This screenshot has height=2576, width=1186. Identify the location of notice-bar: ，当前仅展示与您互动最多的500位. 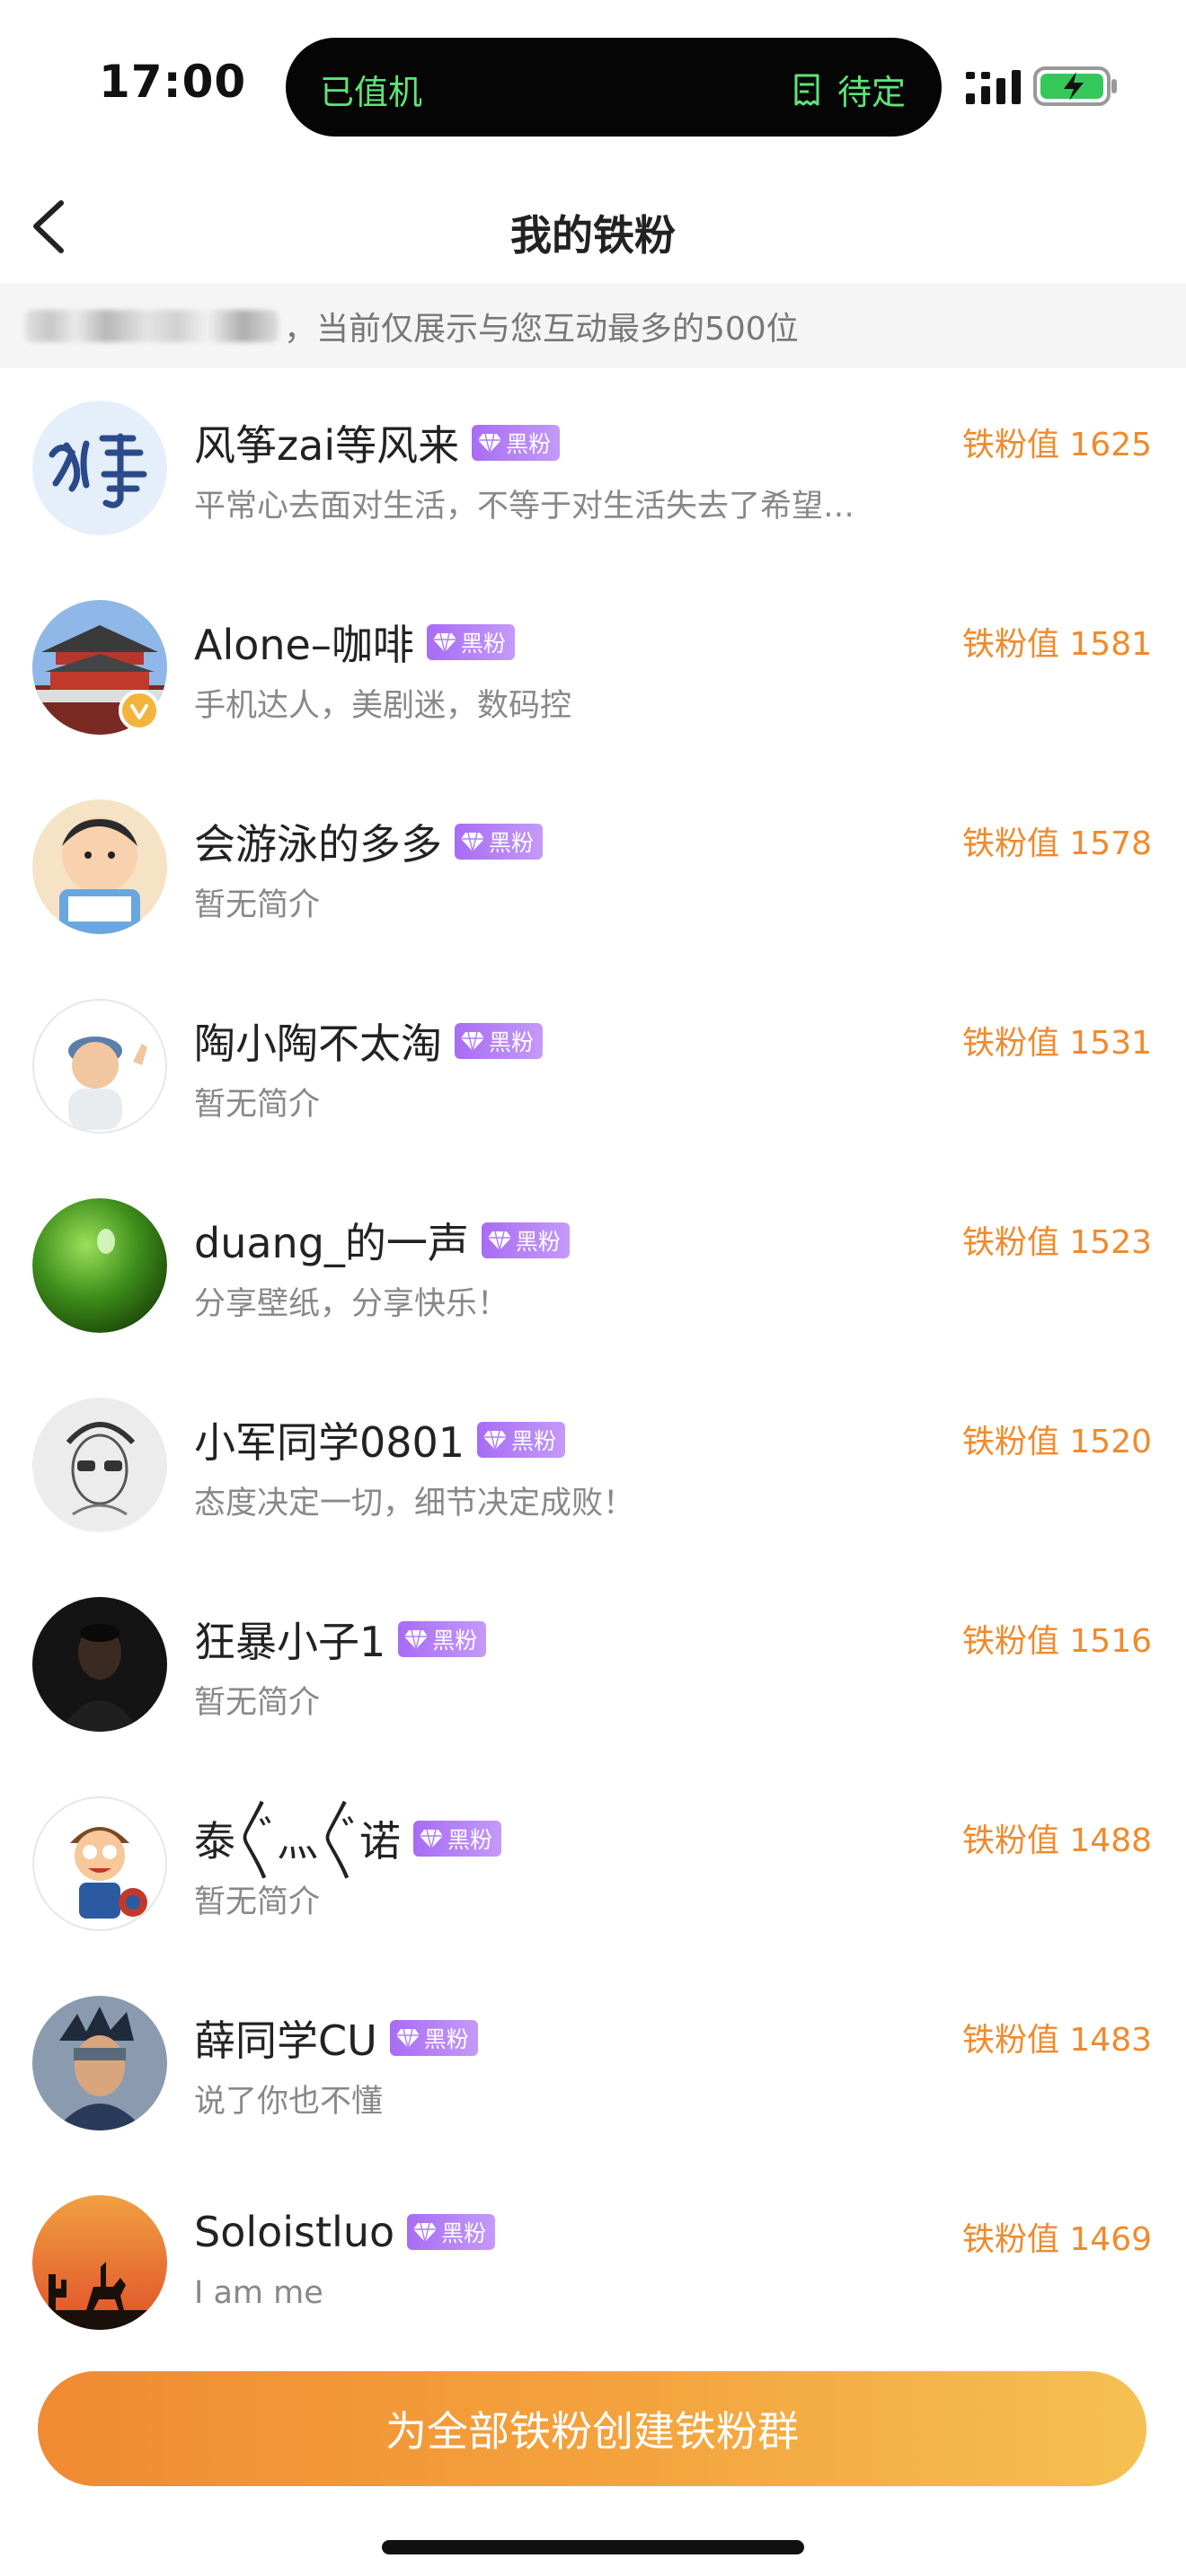
(593, 325).